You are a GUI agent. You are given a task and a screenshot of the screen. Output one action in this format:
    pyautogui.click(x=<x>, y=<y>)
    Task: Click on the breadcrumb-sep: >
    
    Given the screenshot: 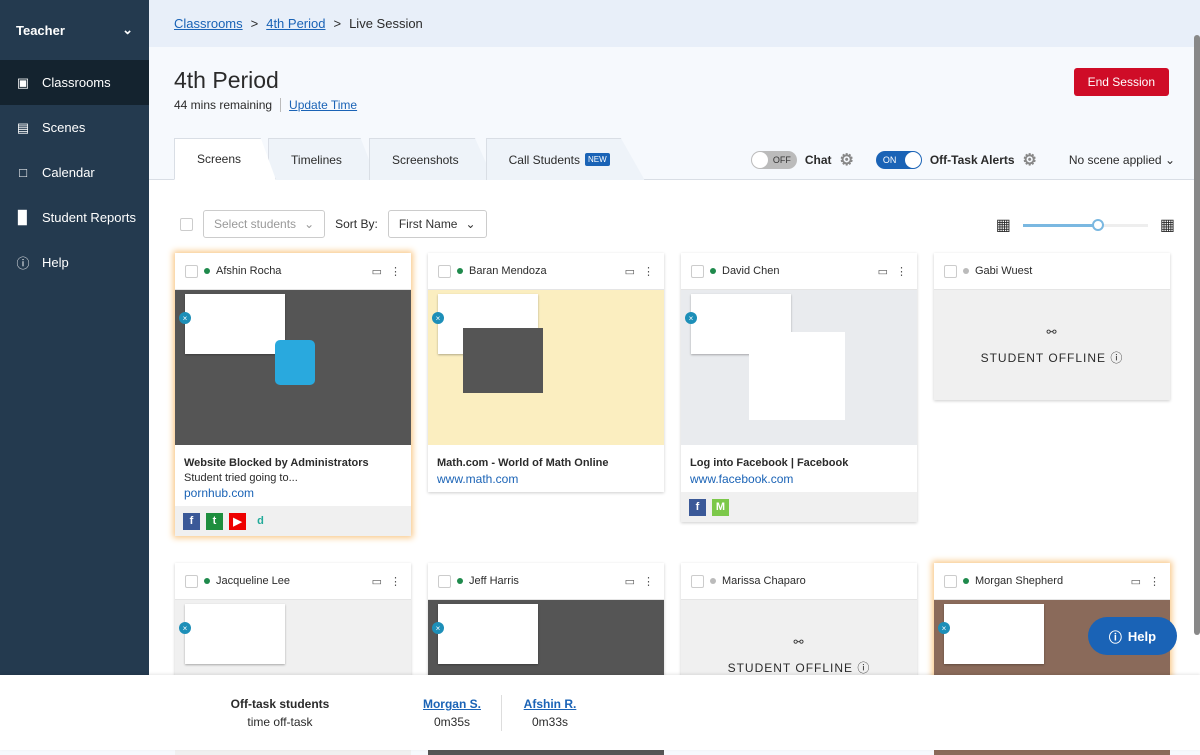 What is the action you would take?
    pyautogui.click(x=254, y=23)
    